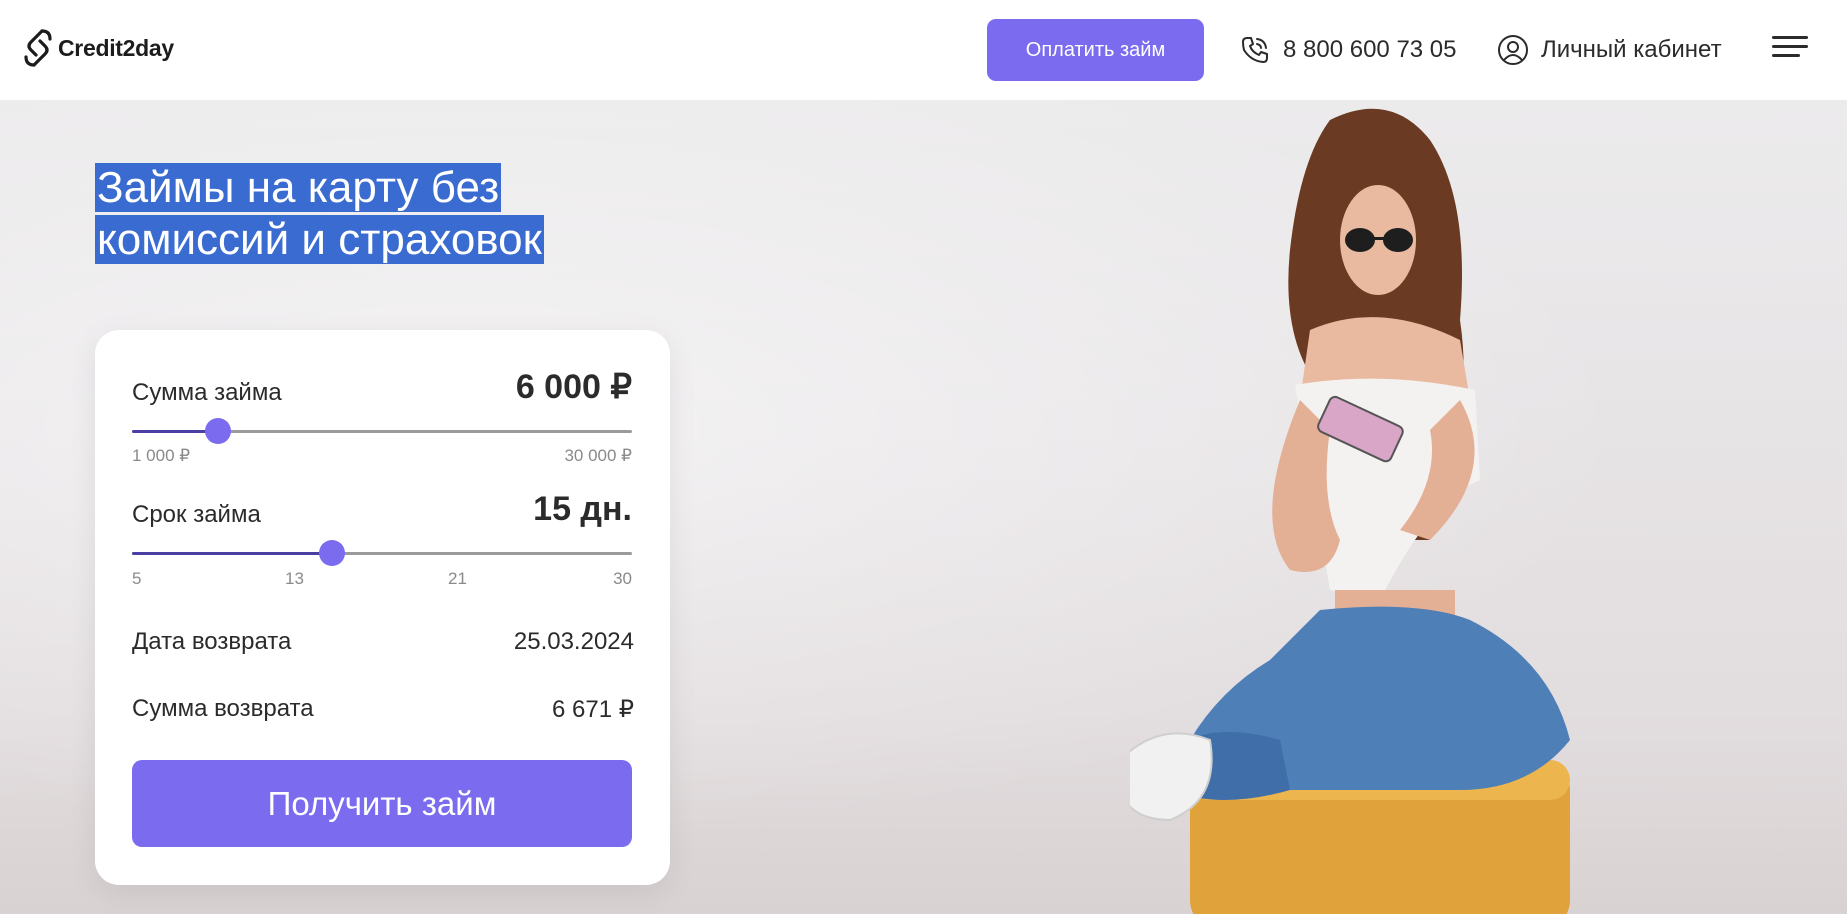 This screenshot has height=914, width=1847. I want to click on phone-link: 8 800 600 73 05, so click(1348, 50).